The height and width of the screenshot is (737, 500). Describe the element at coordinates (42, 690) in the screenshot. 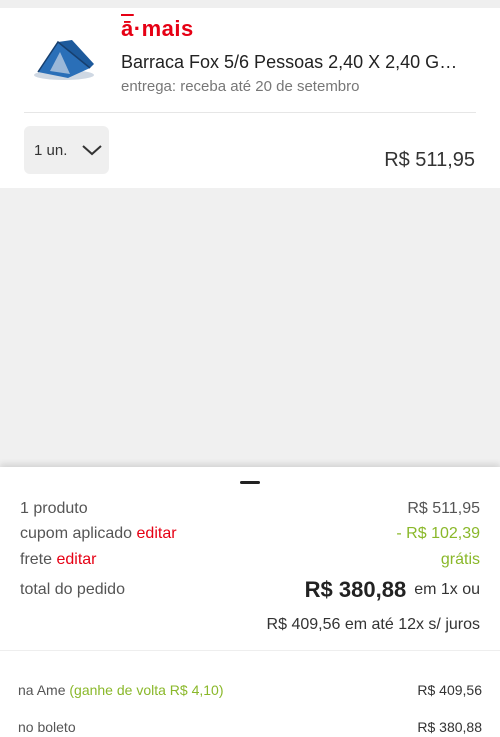

I see `ame-label: na Ame` at that location.